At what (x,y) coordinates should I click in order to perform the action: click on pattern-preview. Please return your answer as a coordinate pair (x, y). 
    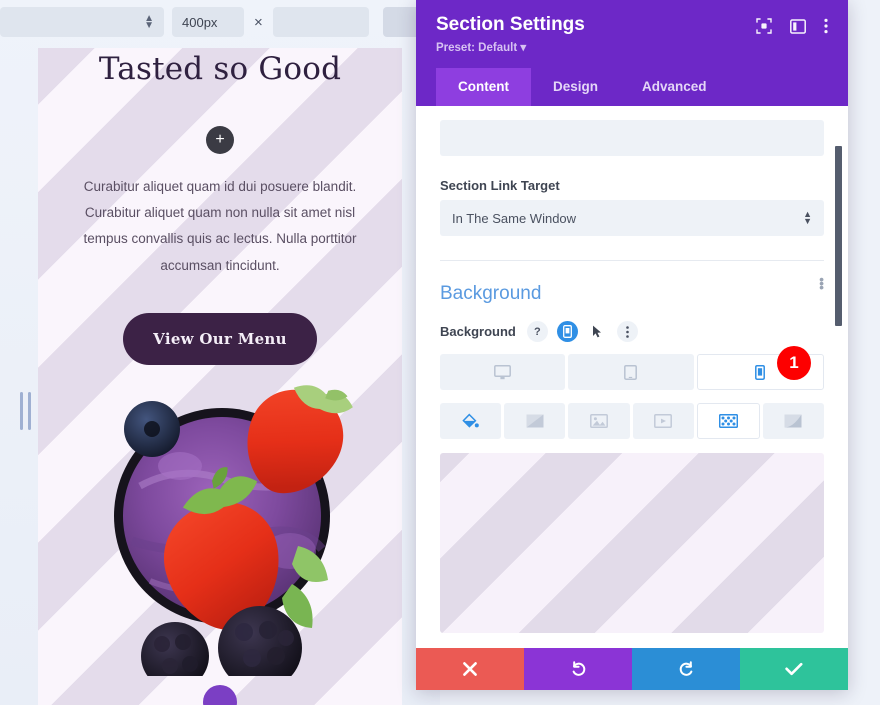
    Looking at the image, I should click on (632, 543).